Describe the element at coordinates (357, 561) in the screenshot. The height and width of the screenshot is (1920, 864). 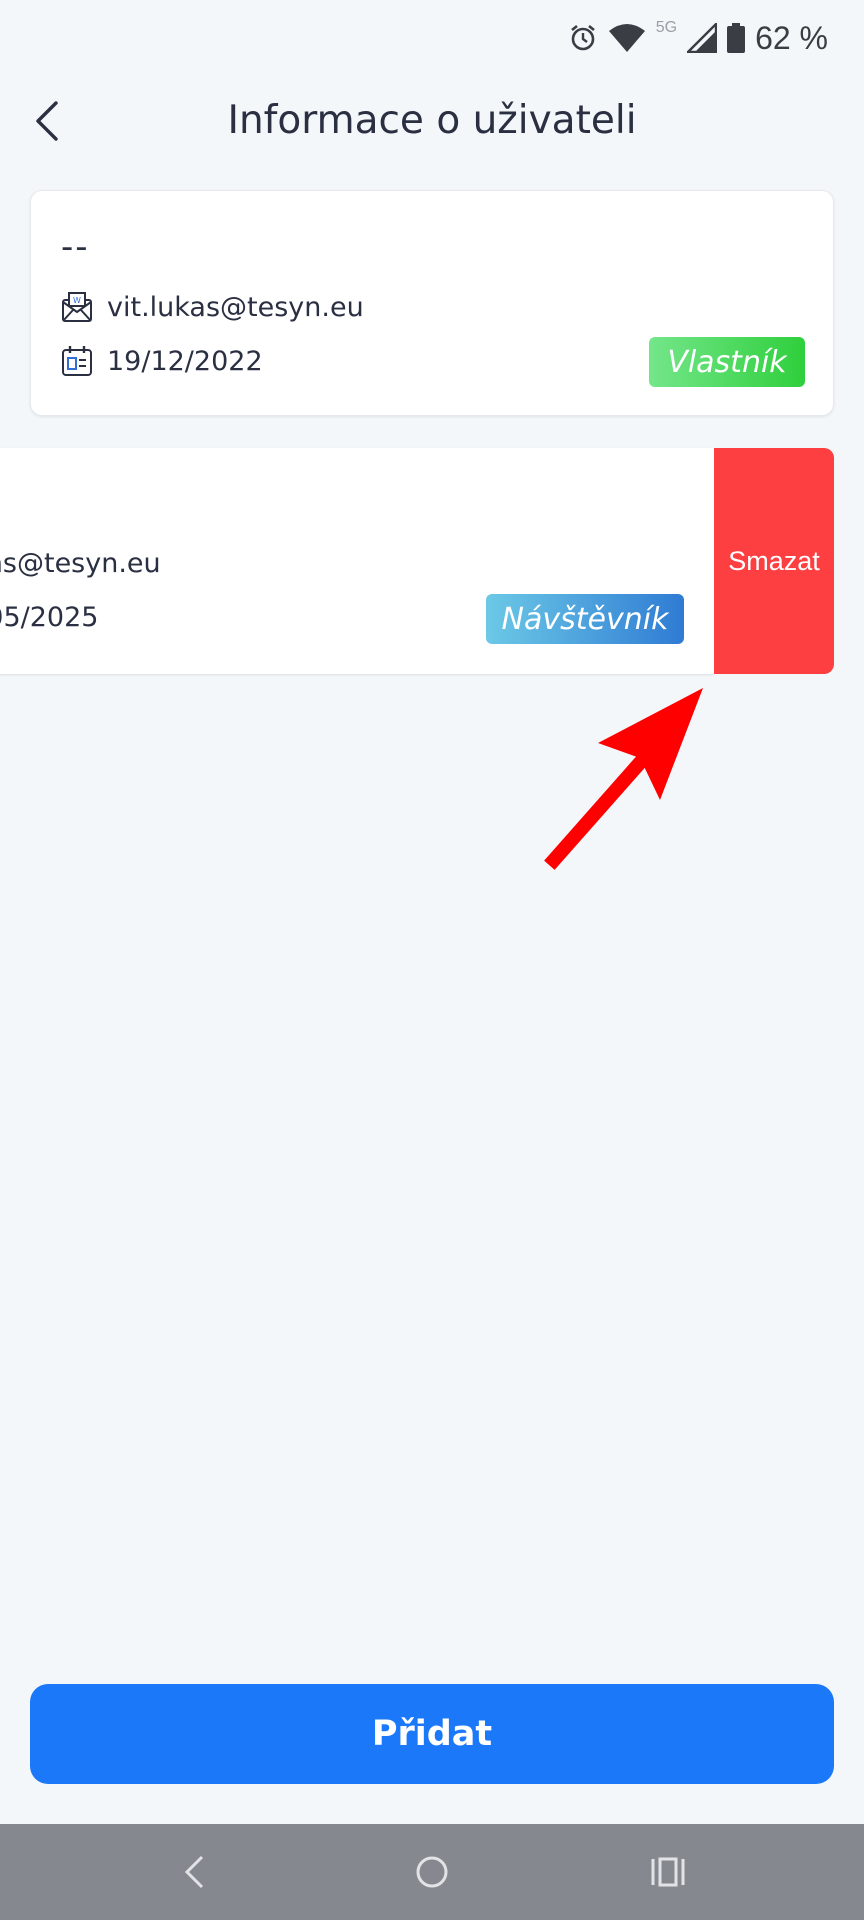
I see `user-card-swiped: ems@tesyn.eu 2/05/2025 Návštěvník` at that location.